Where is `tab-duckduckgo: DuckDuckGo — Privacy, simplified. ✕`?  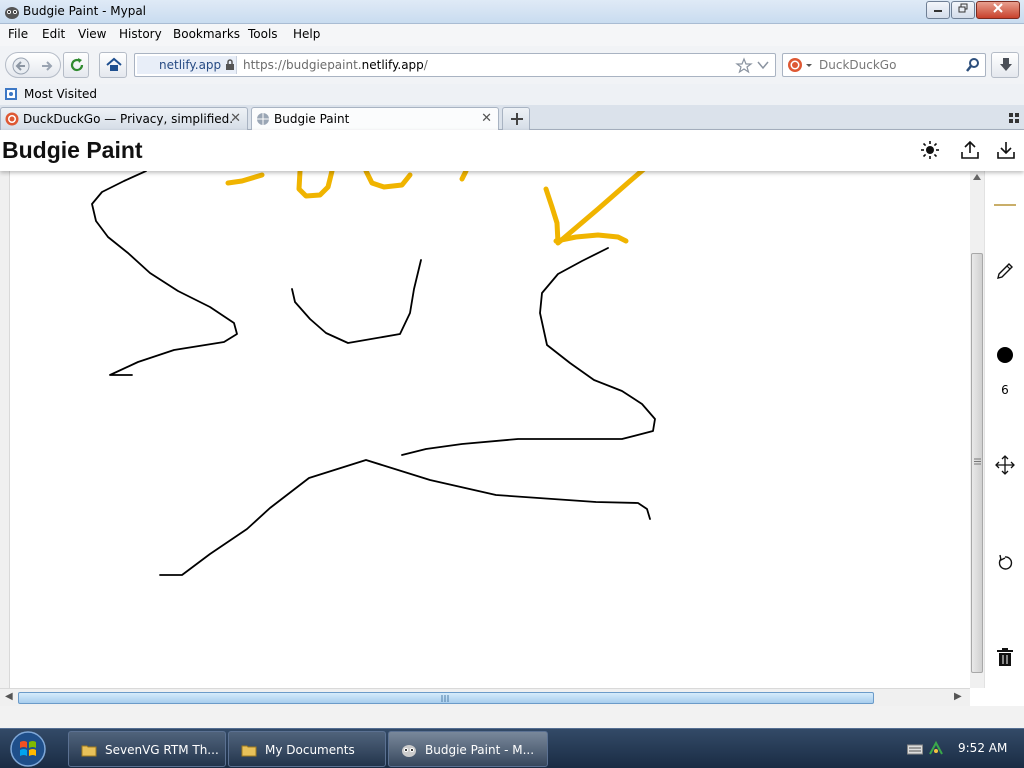
tab-duckduckgo: DuckDuckGo — Privacy, simplified. ✕ is located at coordinates (124, 118).